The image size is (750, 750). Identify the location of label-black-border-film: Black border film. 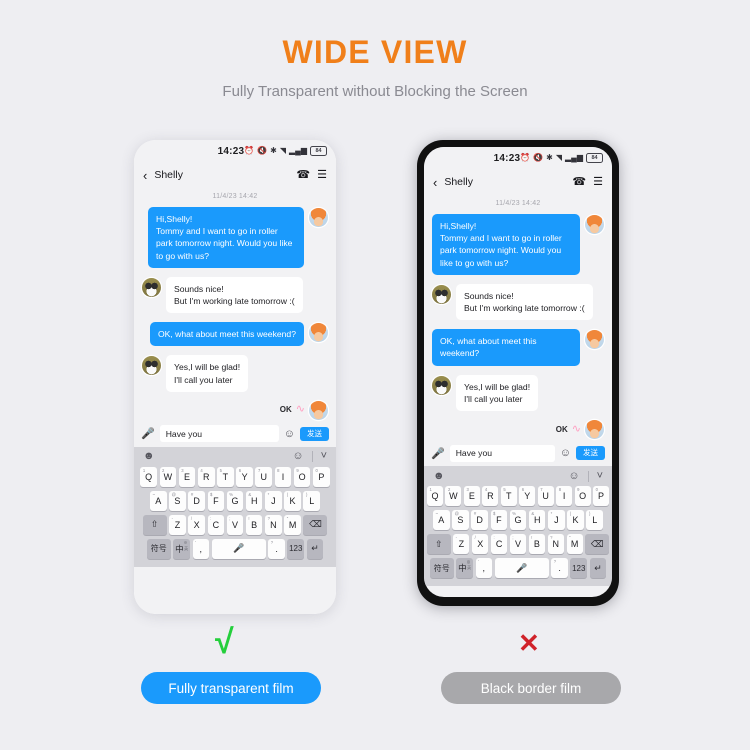
(531, 688).